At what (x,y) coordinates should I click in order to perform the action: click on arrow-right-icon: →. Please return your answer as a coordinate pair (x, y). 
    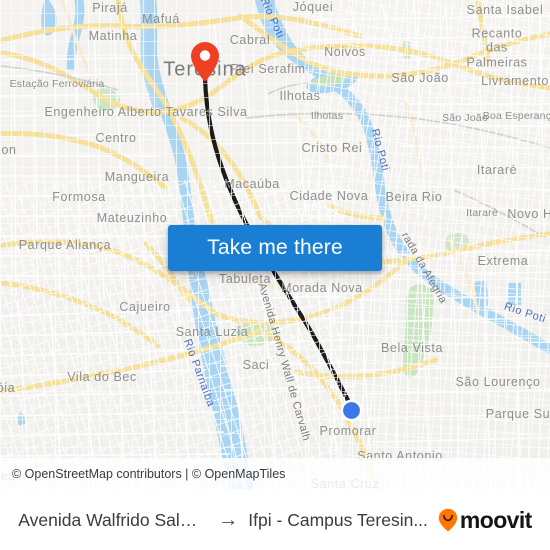
    Looking at the image, I should click on (228, 520).